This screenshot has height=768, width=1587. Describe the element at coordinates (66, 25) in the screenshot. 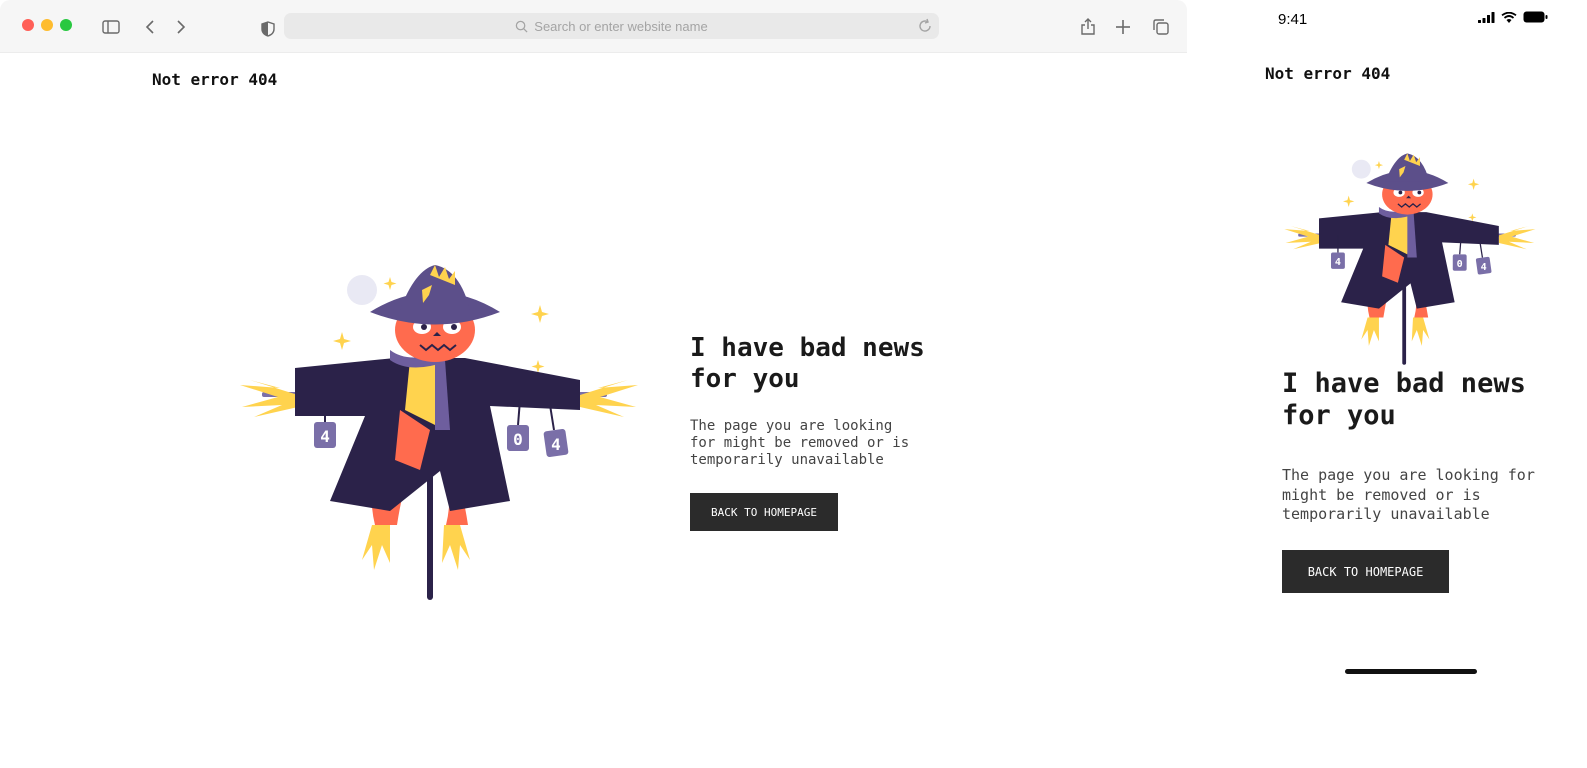

I see `maximize-window-button` at that location.